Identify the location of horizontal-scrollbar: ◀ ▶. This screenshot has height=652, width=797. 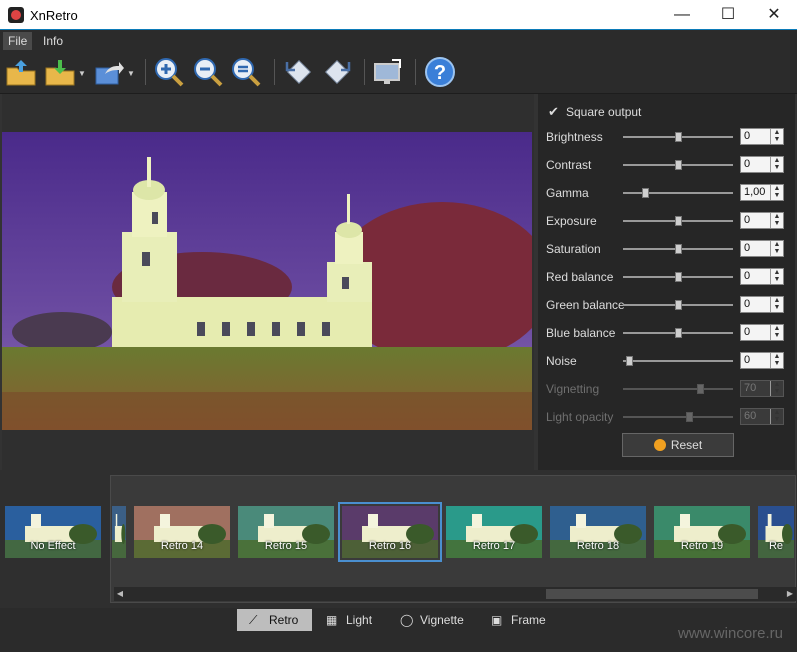
(455, 594).